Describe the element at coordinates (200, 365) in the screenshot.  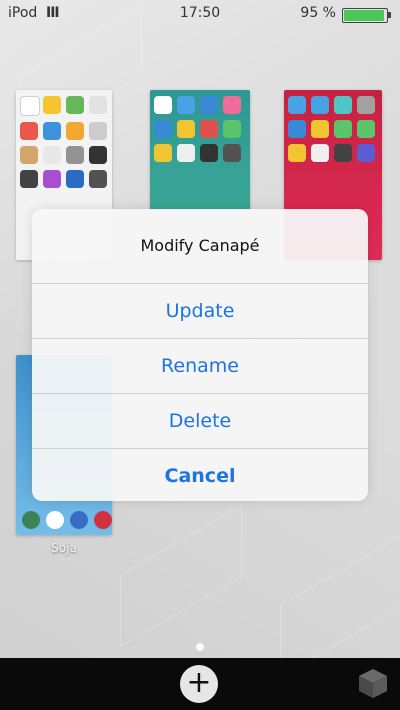
I see `rename-button: Rename` at that location.